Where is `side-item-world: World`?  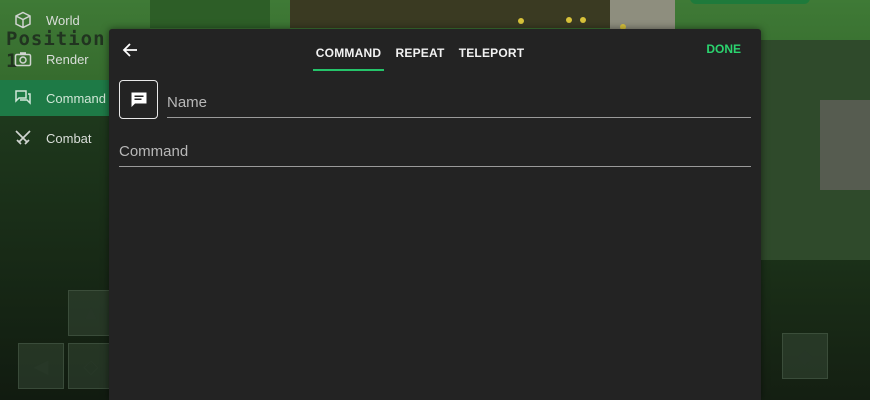
side-item-world: World is located at coordinates (56, 20).